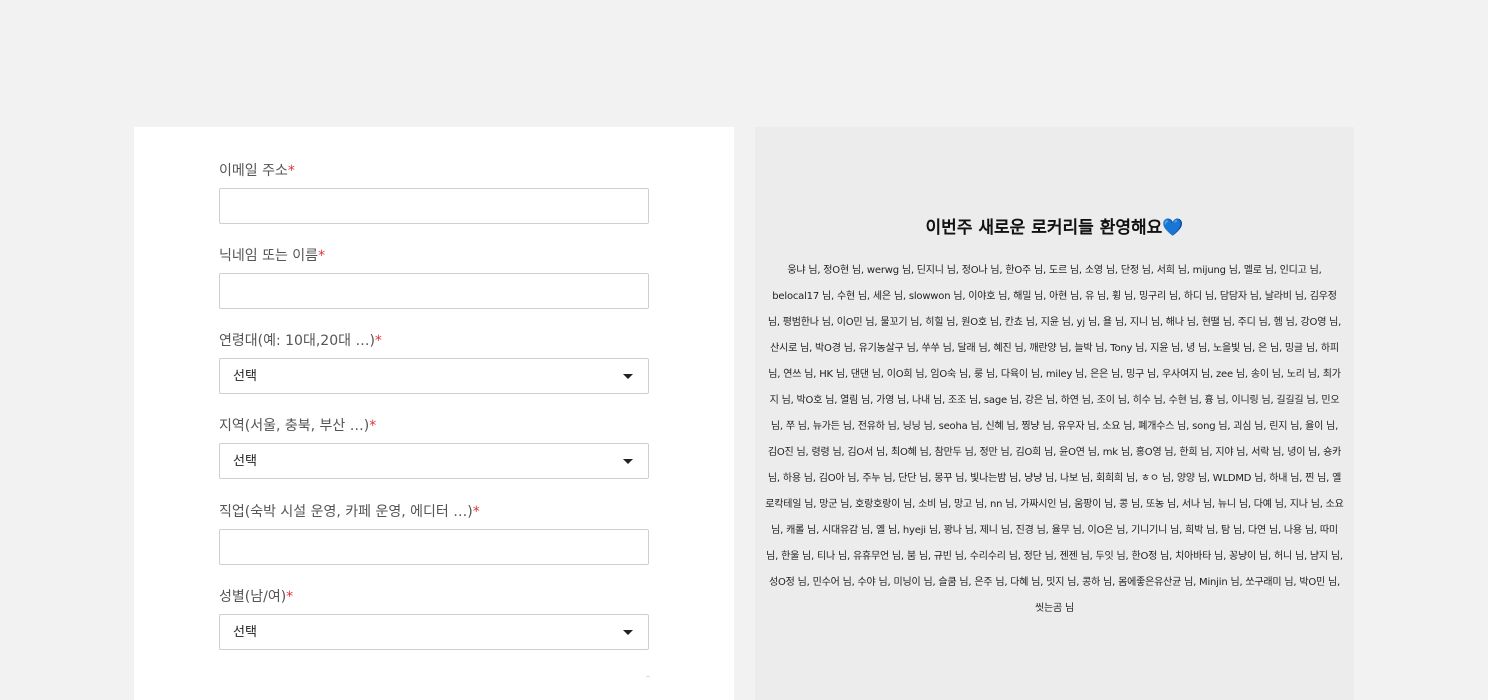 The height and width of the screenshot is (700, 1488). I want to click on email-field-group: 이메일 주소*, so click(434, 193).